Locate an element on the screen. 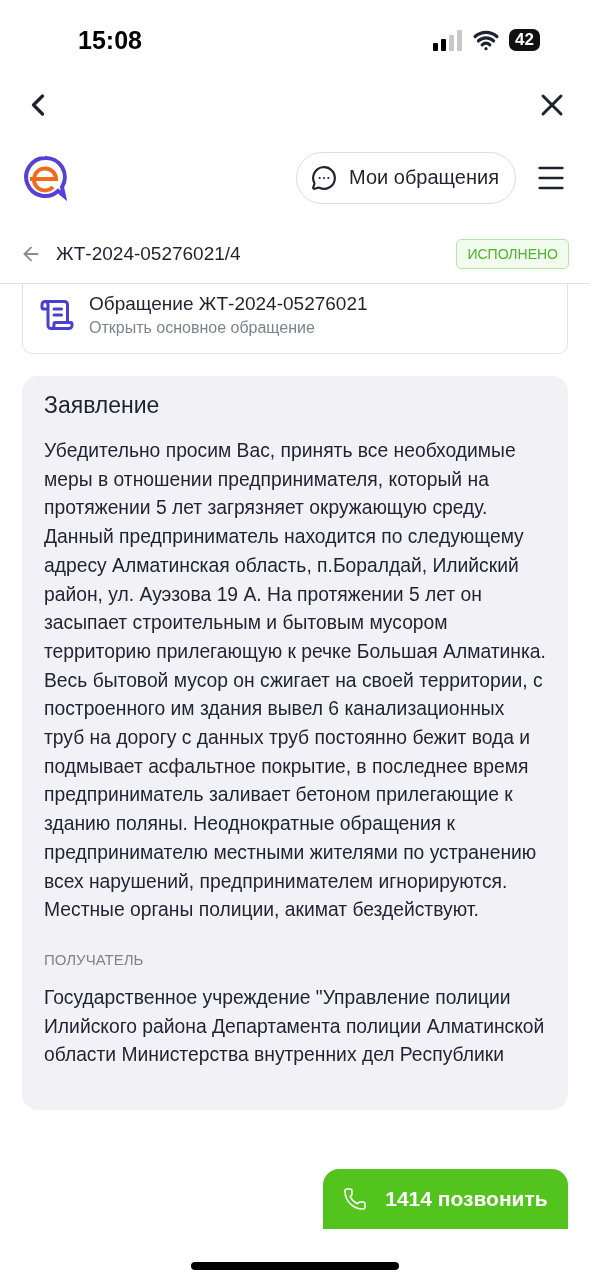  signal-icon is located at coordinates (448, 40).